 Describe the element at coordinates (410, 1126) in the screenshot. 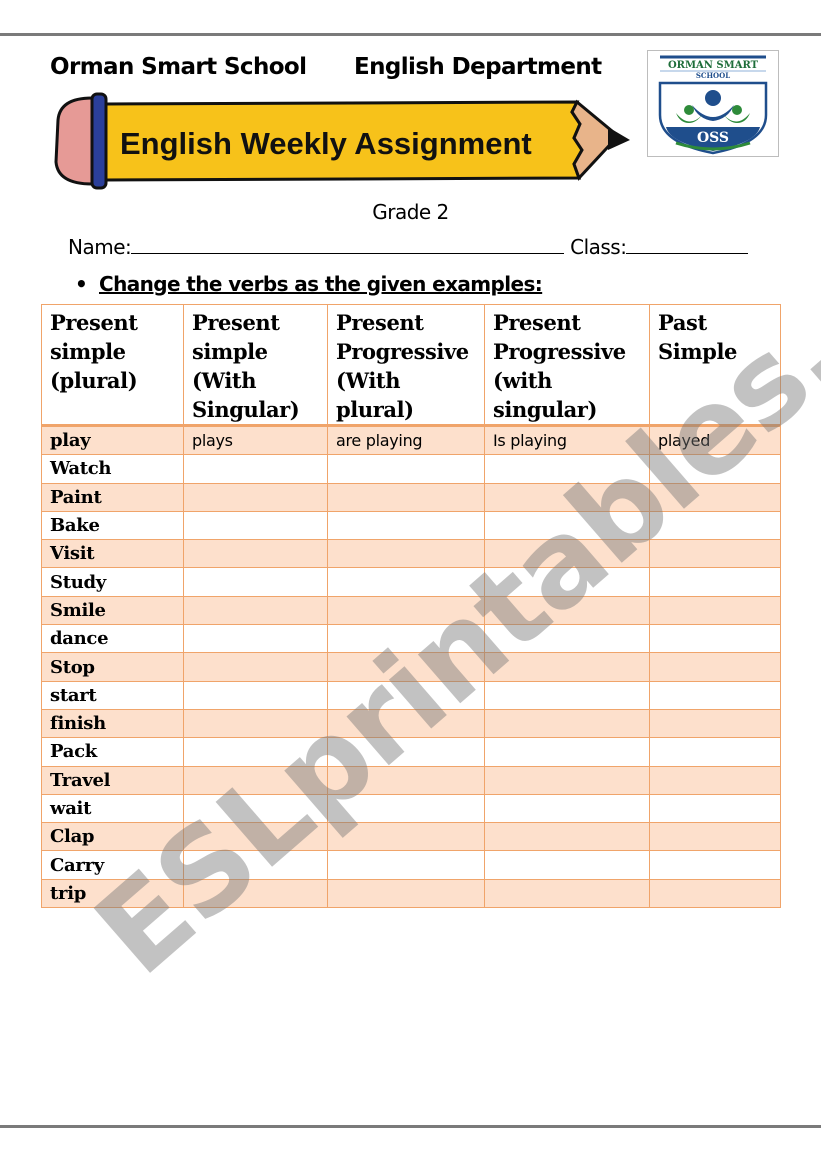

I see `bottom-page-rule` at that location.